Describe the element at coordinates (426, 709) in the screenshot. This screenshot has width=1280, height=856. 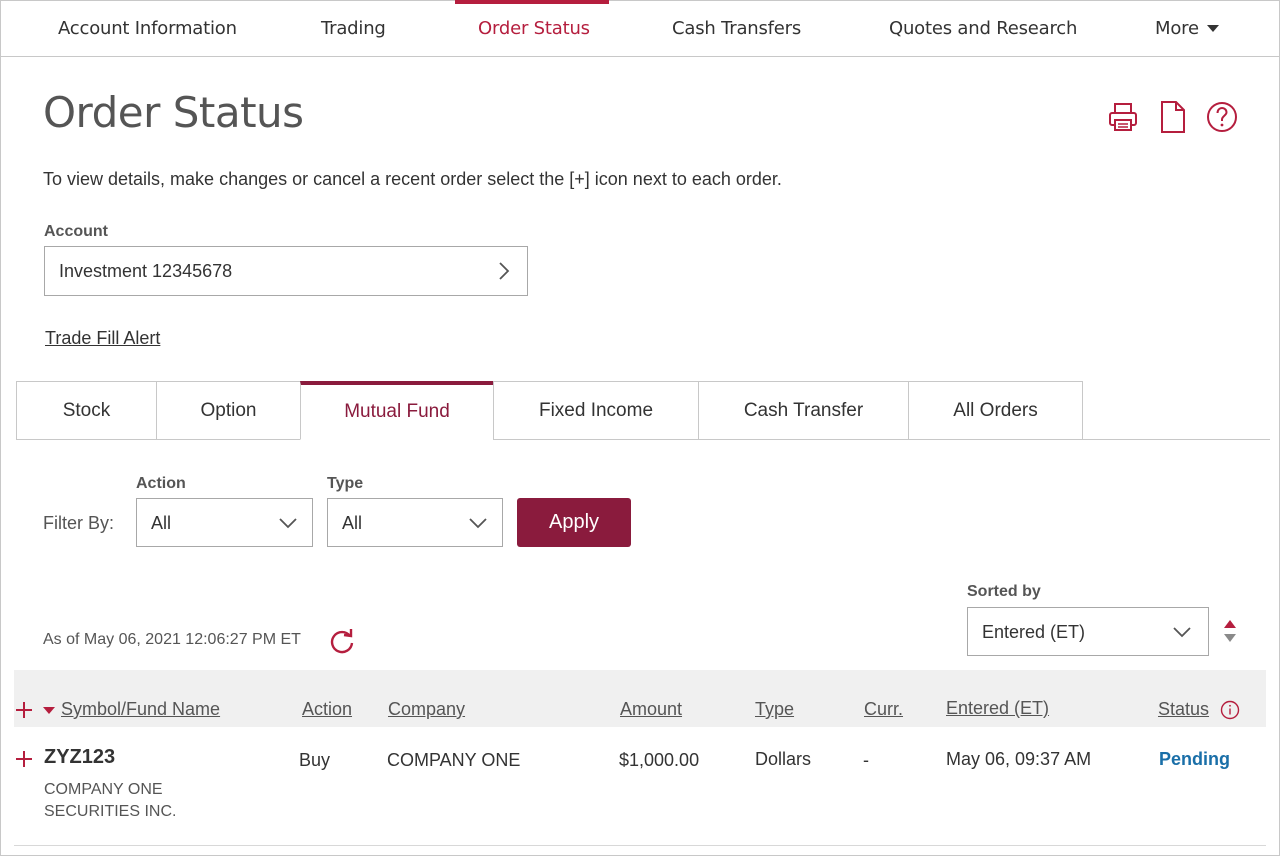
I see `col-company: Company` at that location.